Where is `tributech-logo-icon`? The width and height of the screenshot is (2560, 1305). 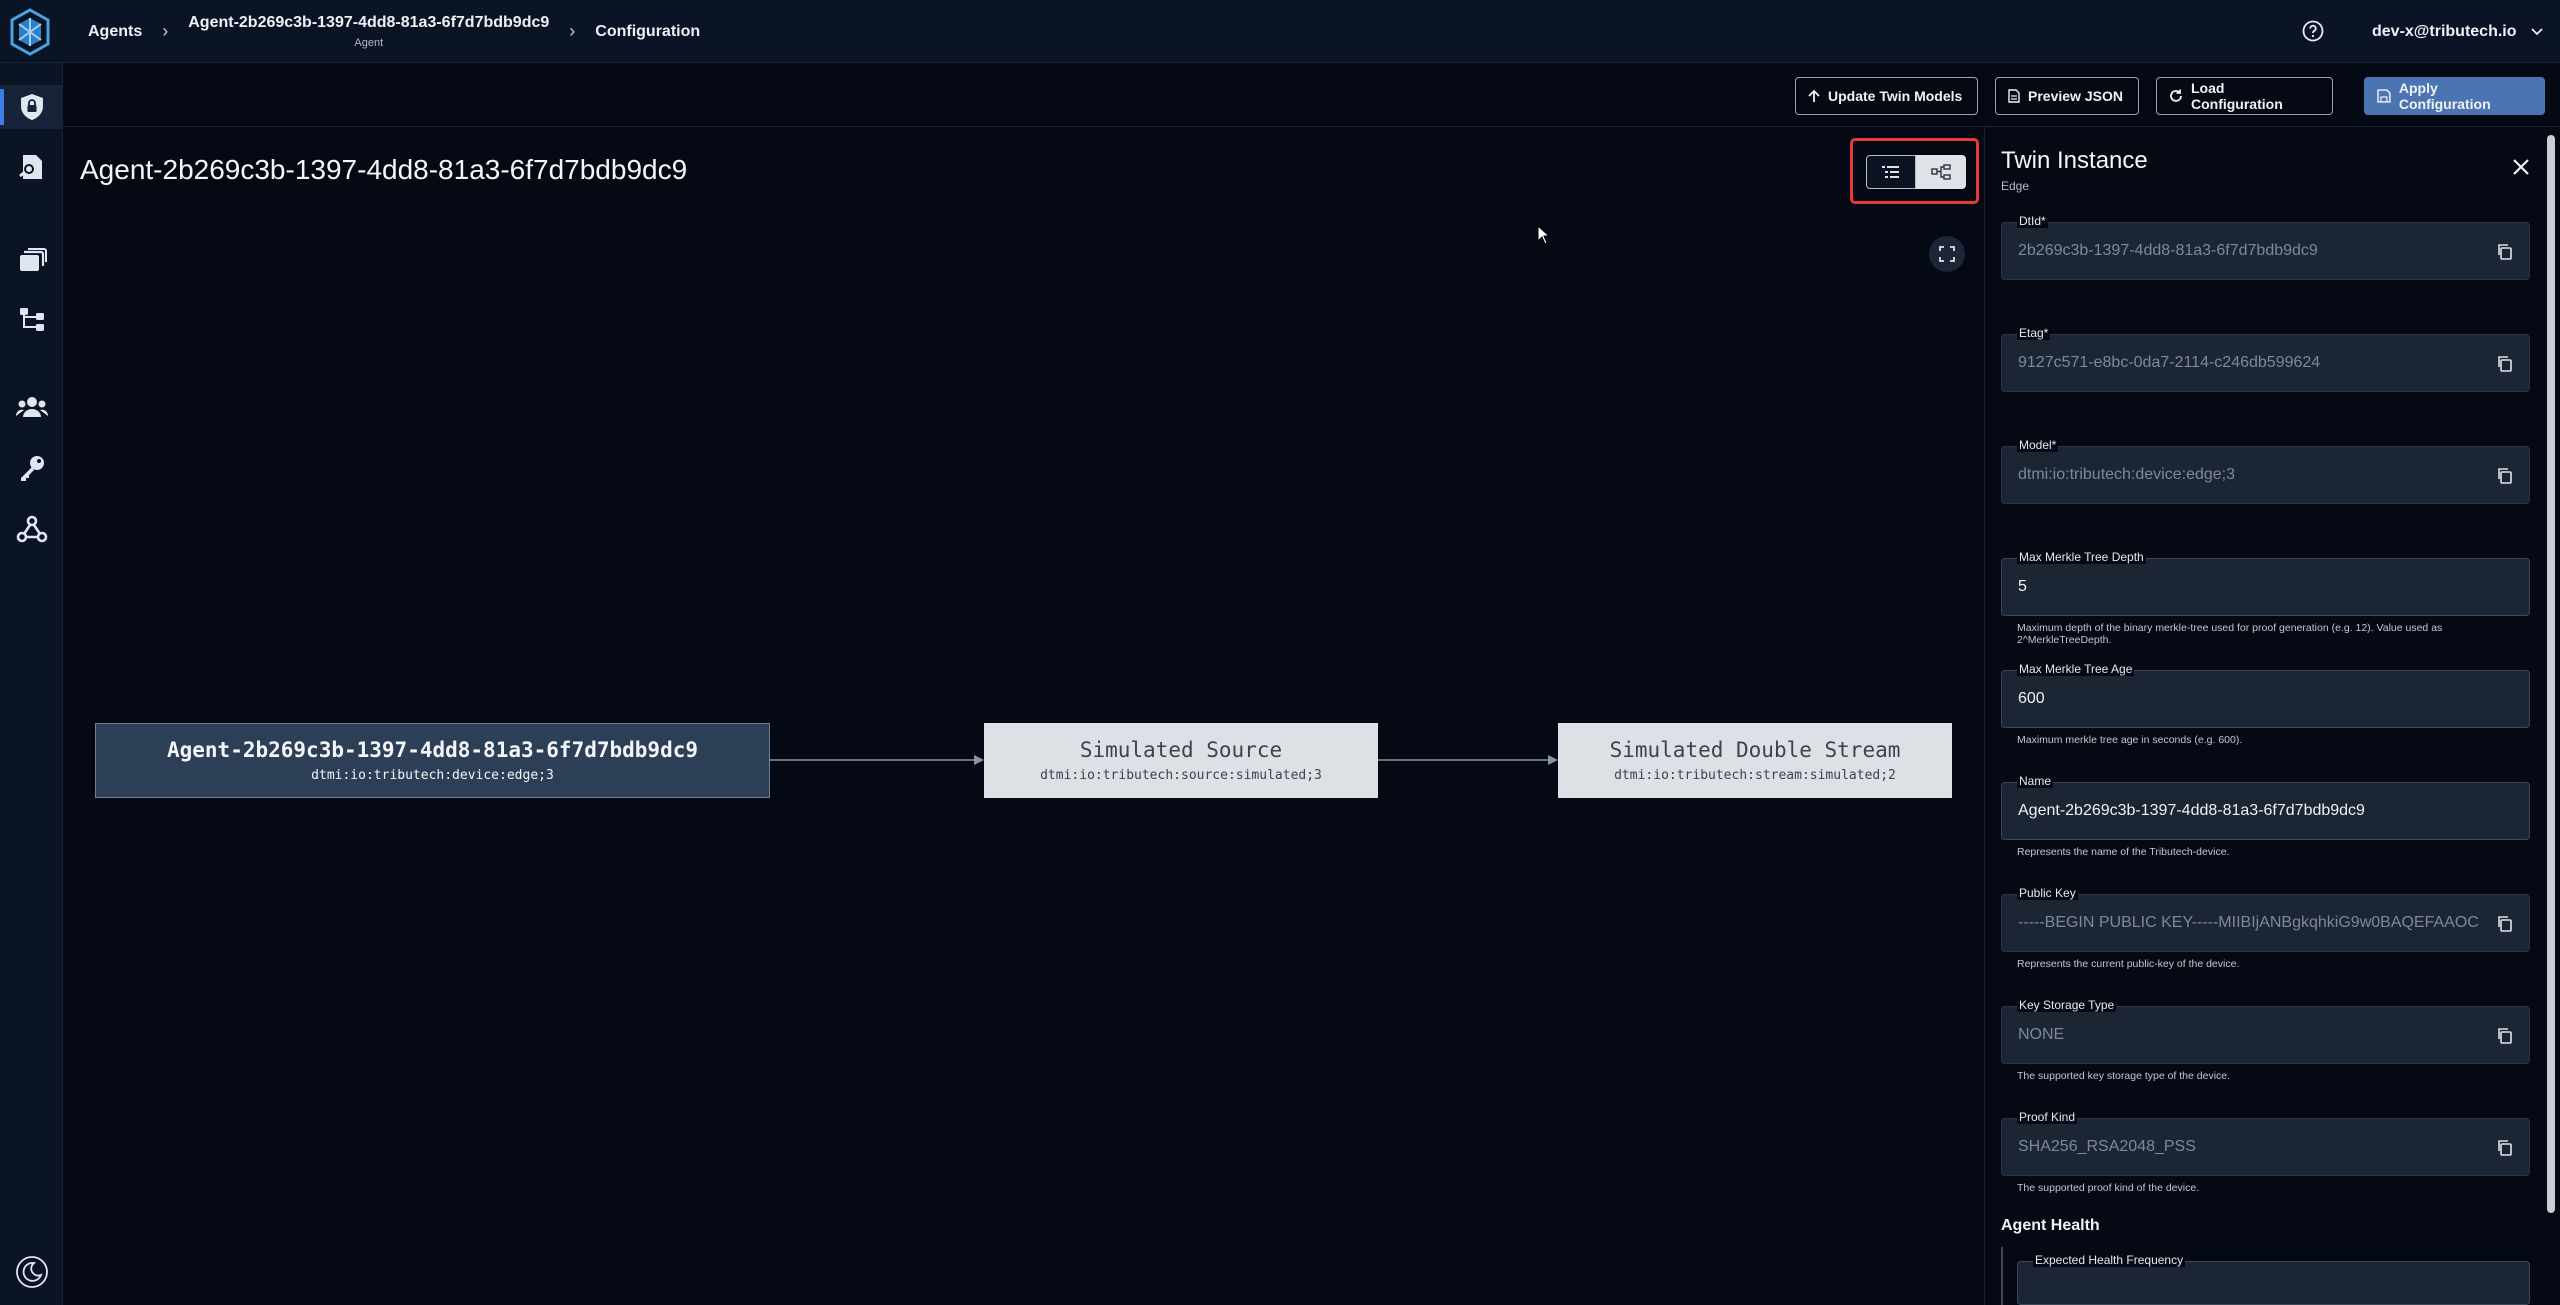
tributech-logo-icon is located at coordinates (30, 32).